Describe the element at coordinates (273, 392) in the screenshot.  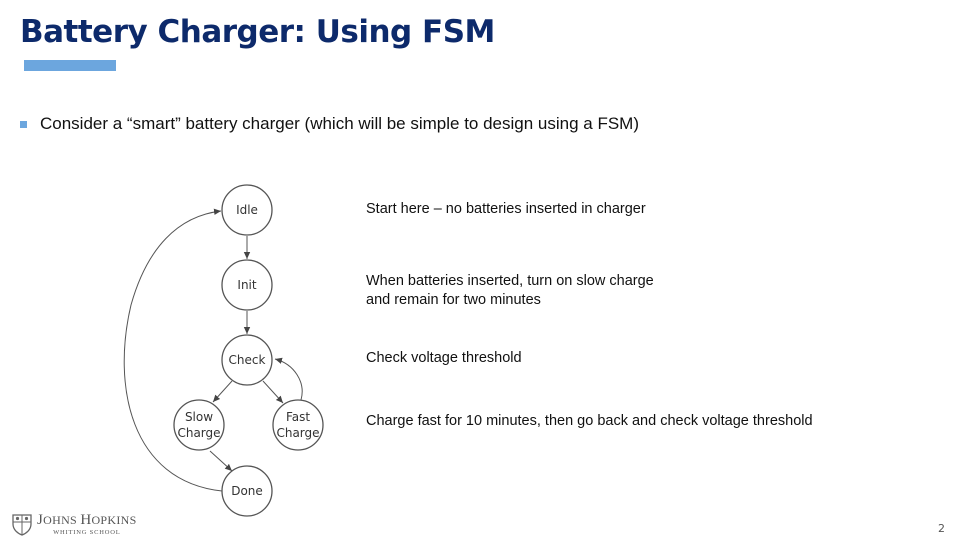
I see `edge-check-to-fast-charge` at that location.